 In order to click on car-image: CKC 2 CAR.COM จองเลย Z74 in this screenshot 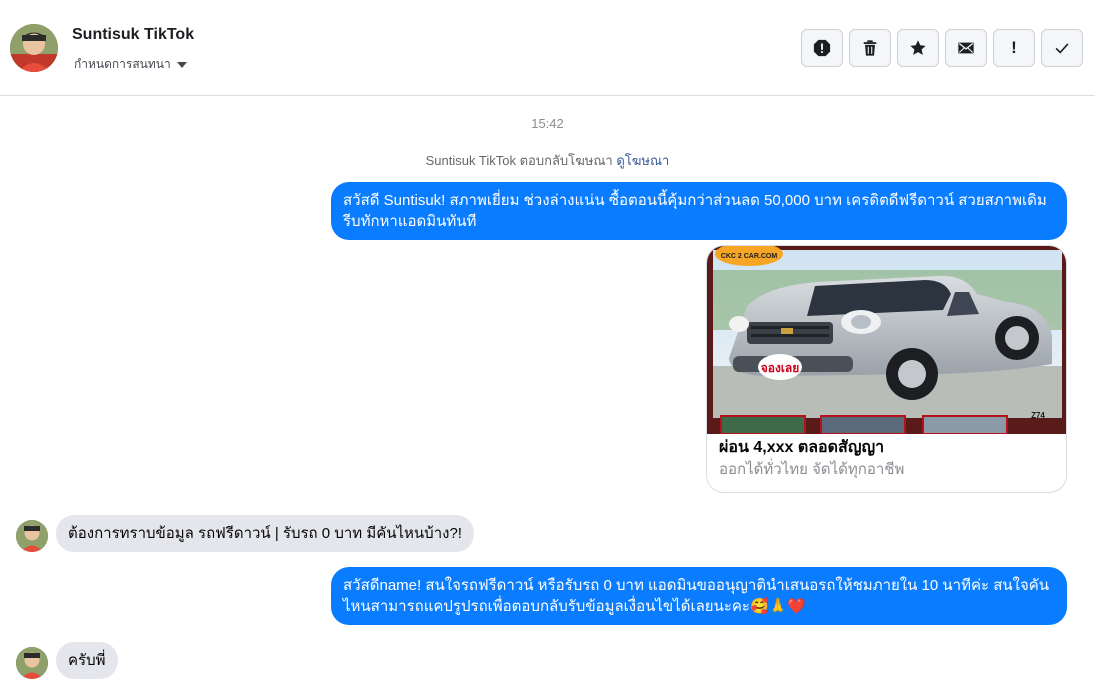, I will do `click(886, 340)`.